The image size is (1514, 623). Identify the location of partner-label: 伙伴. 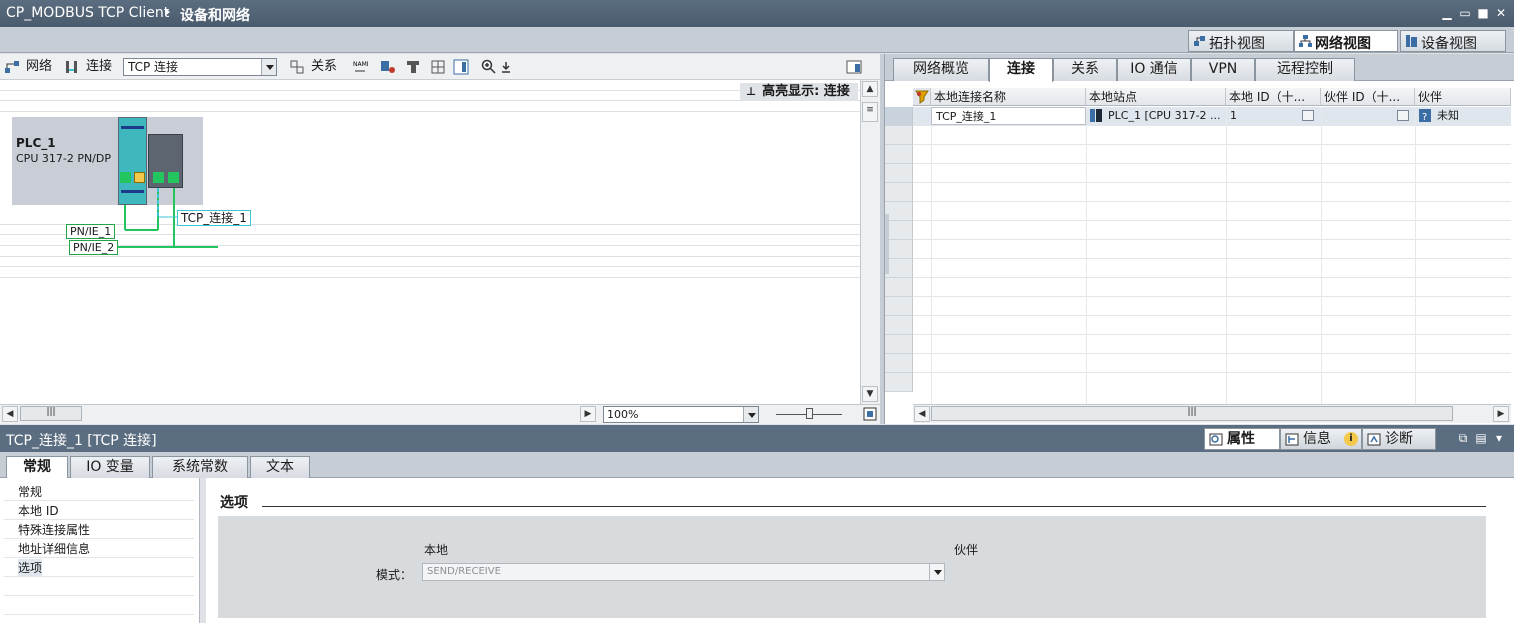
(966, 550).